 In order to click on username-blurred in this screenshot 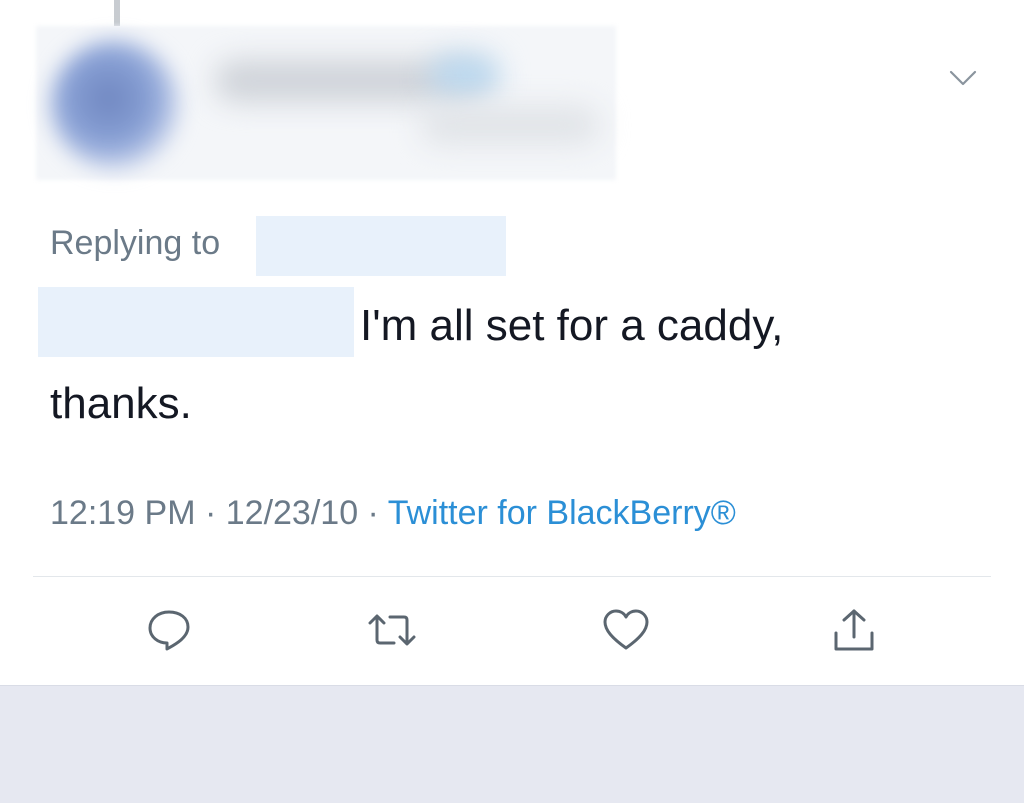, I will do `click(510, 125)`.